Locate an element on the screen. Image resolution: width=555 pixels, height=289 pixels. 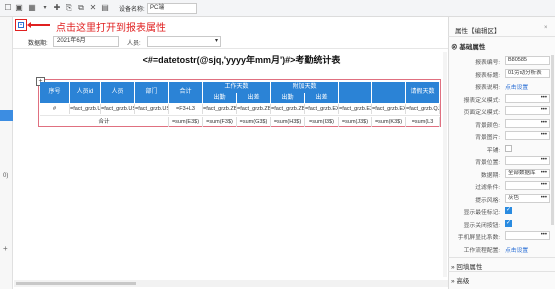
property-input: 01劳动分析表 is located at coordinates (527, 73).